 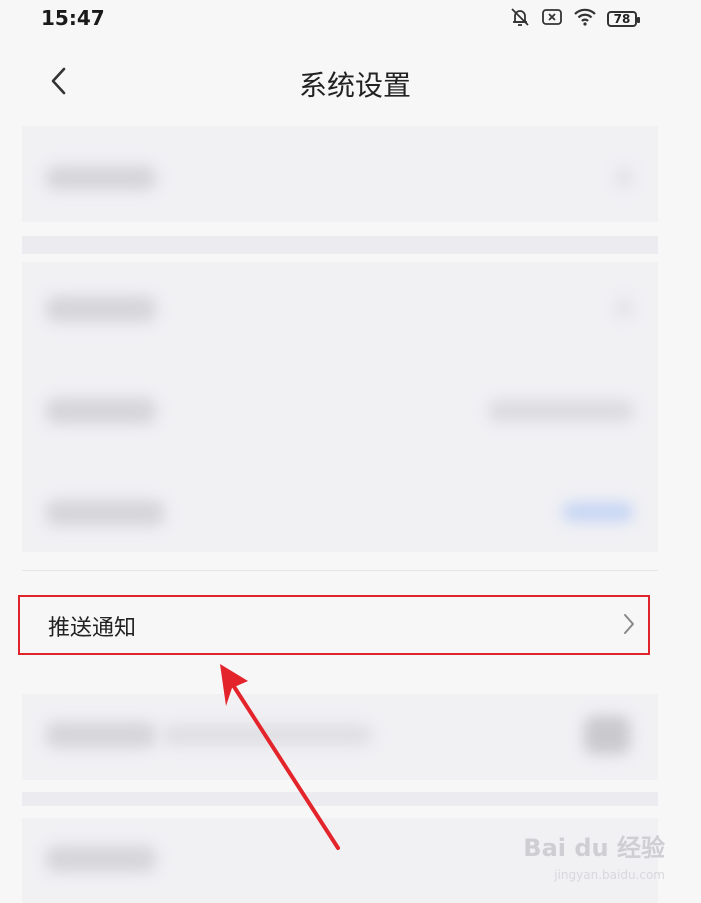 What do you see at coordinates (609, 875) in the screenshot?
I see `watermark-url: jingyan.baidu.com` at bounding box center [609, 875].